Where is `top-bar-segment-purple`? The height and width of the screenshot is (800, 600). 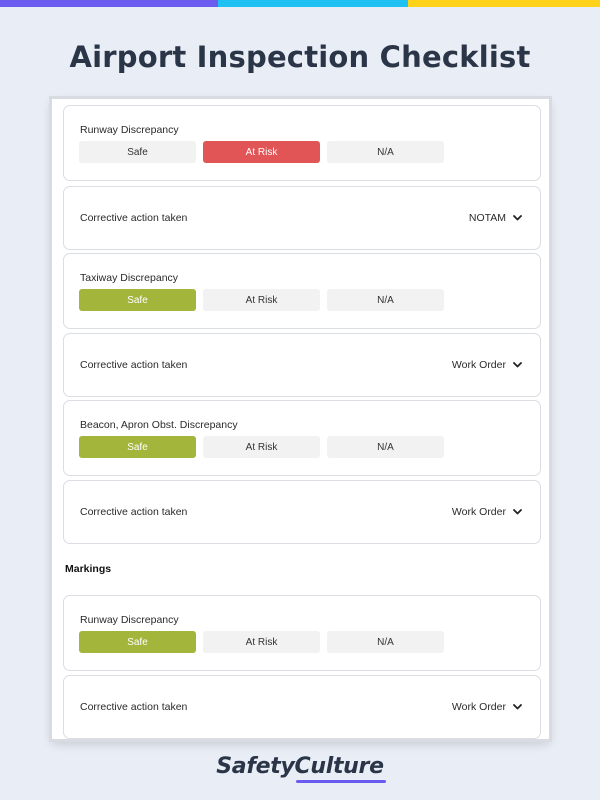 top-bar-segment-purple is located at coordinates (109, 3).